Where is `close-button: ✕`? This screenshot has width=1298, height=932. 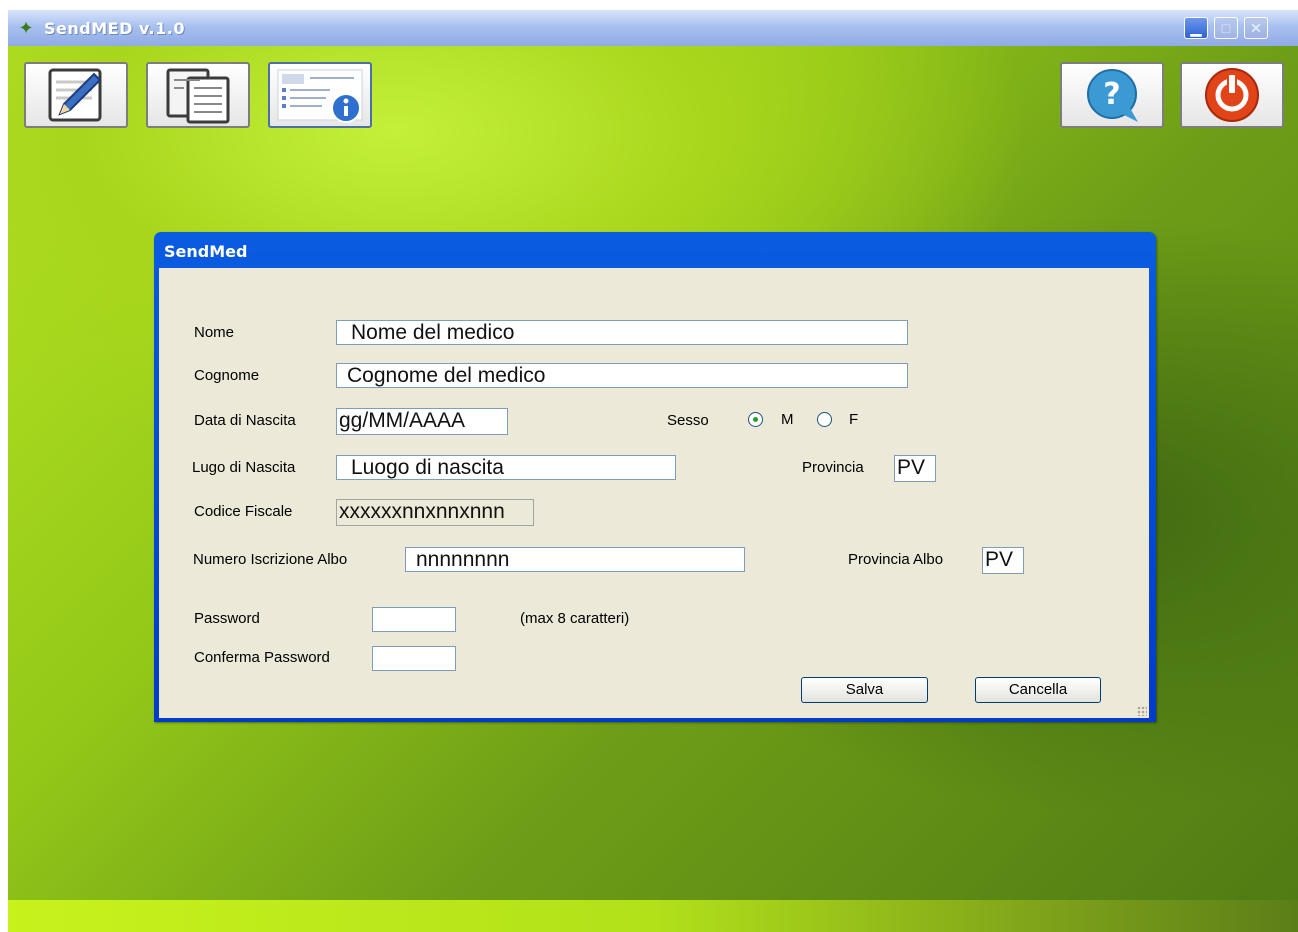
close-button: ✕ is located at coordinates (1256, 28).